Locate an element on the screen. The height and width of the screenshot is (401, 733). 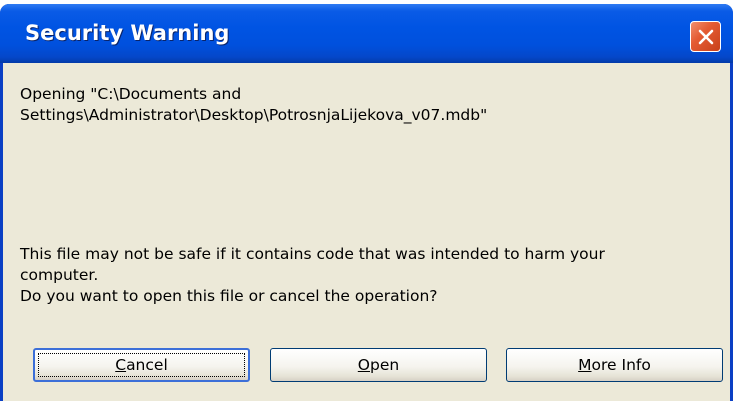
title-bar: Security Warning is located at coordinates (366, 33).